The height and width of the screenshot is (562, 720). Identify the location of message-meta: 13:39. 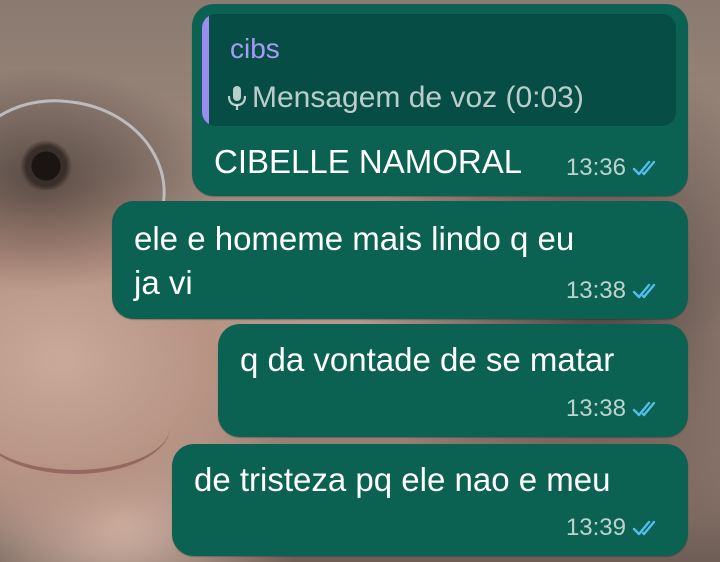
(613, 528).